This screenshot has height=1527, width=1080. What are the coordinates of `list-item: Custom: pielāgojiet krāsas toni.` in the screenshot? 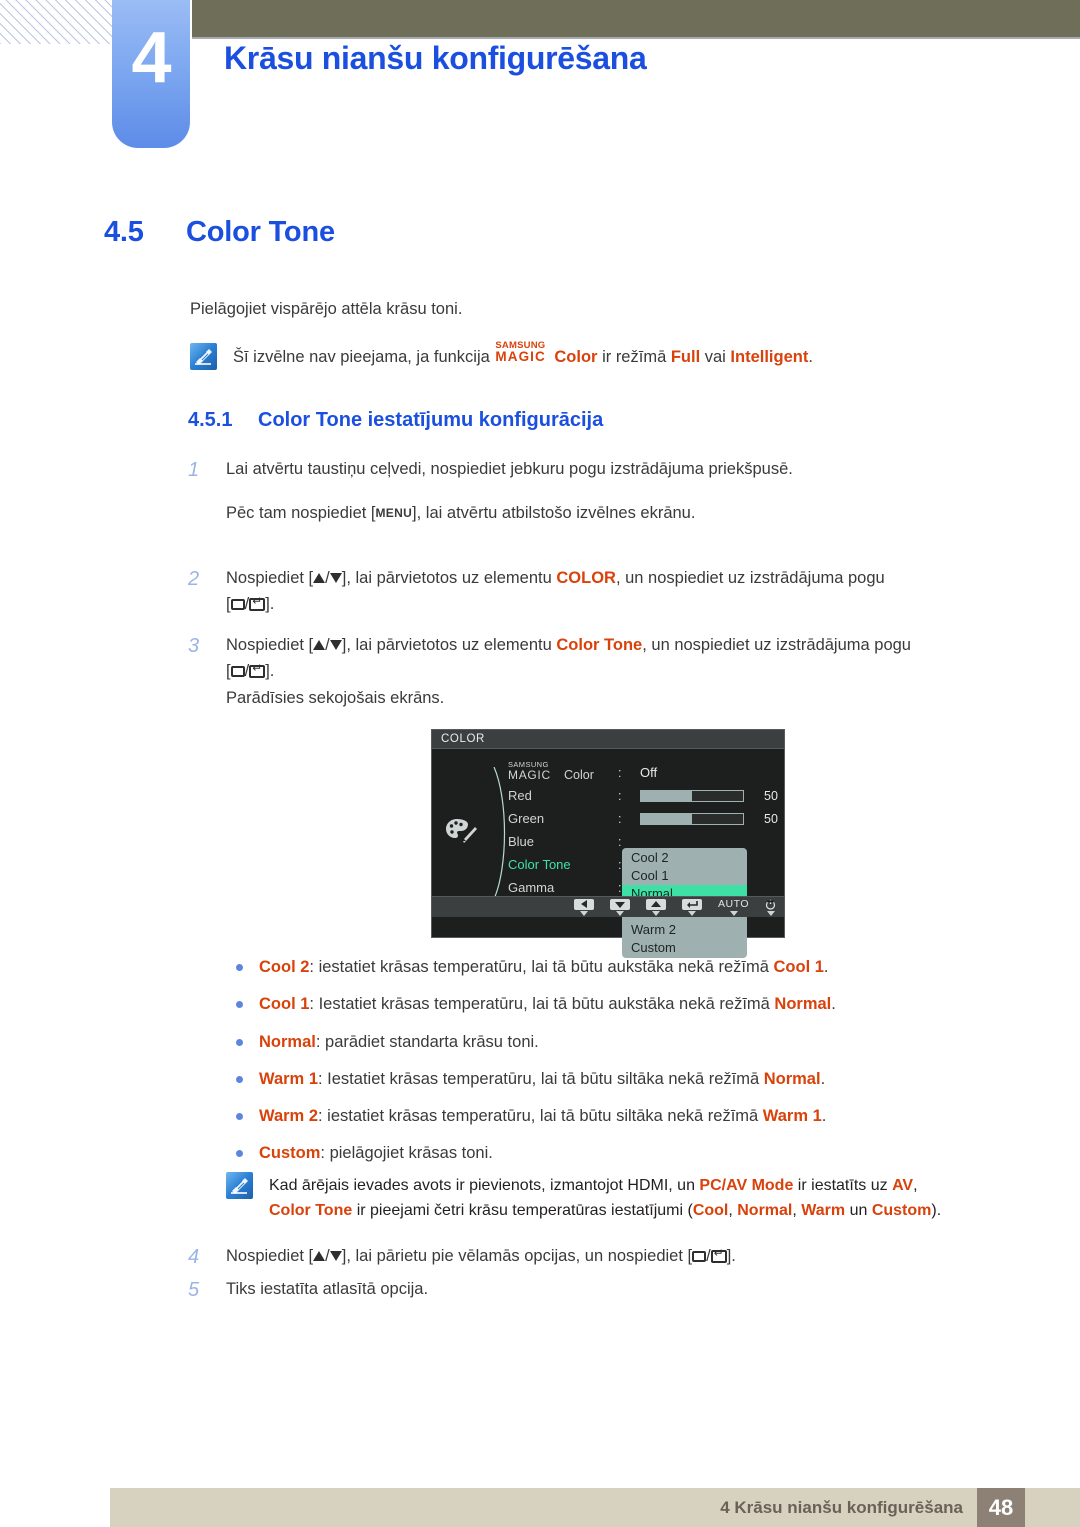 It's located at (616, 1153).